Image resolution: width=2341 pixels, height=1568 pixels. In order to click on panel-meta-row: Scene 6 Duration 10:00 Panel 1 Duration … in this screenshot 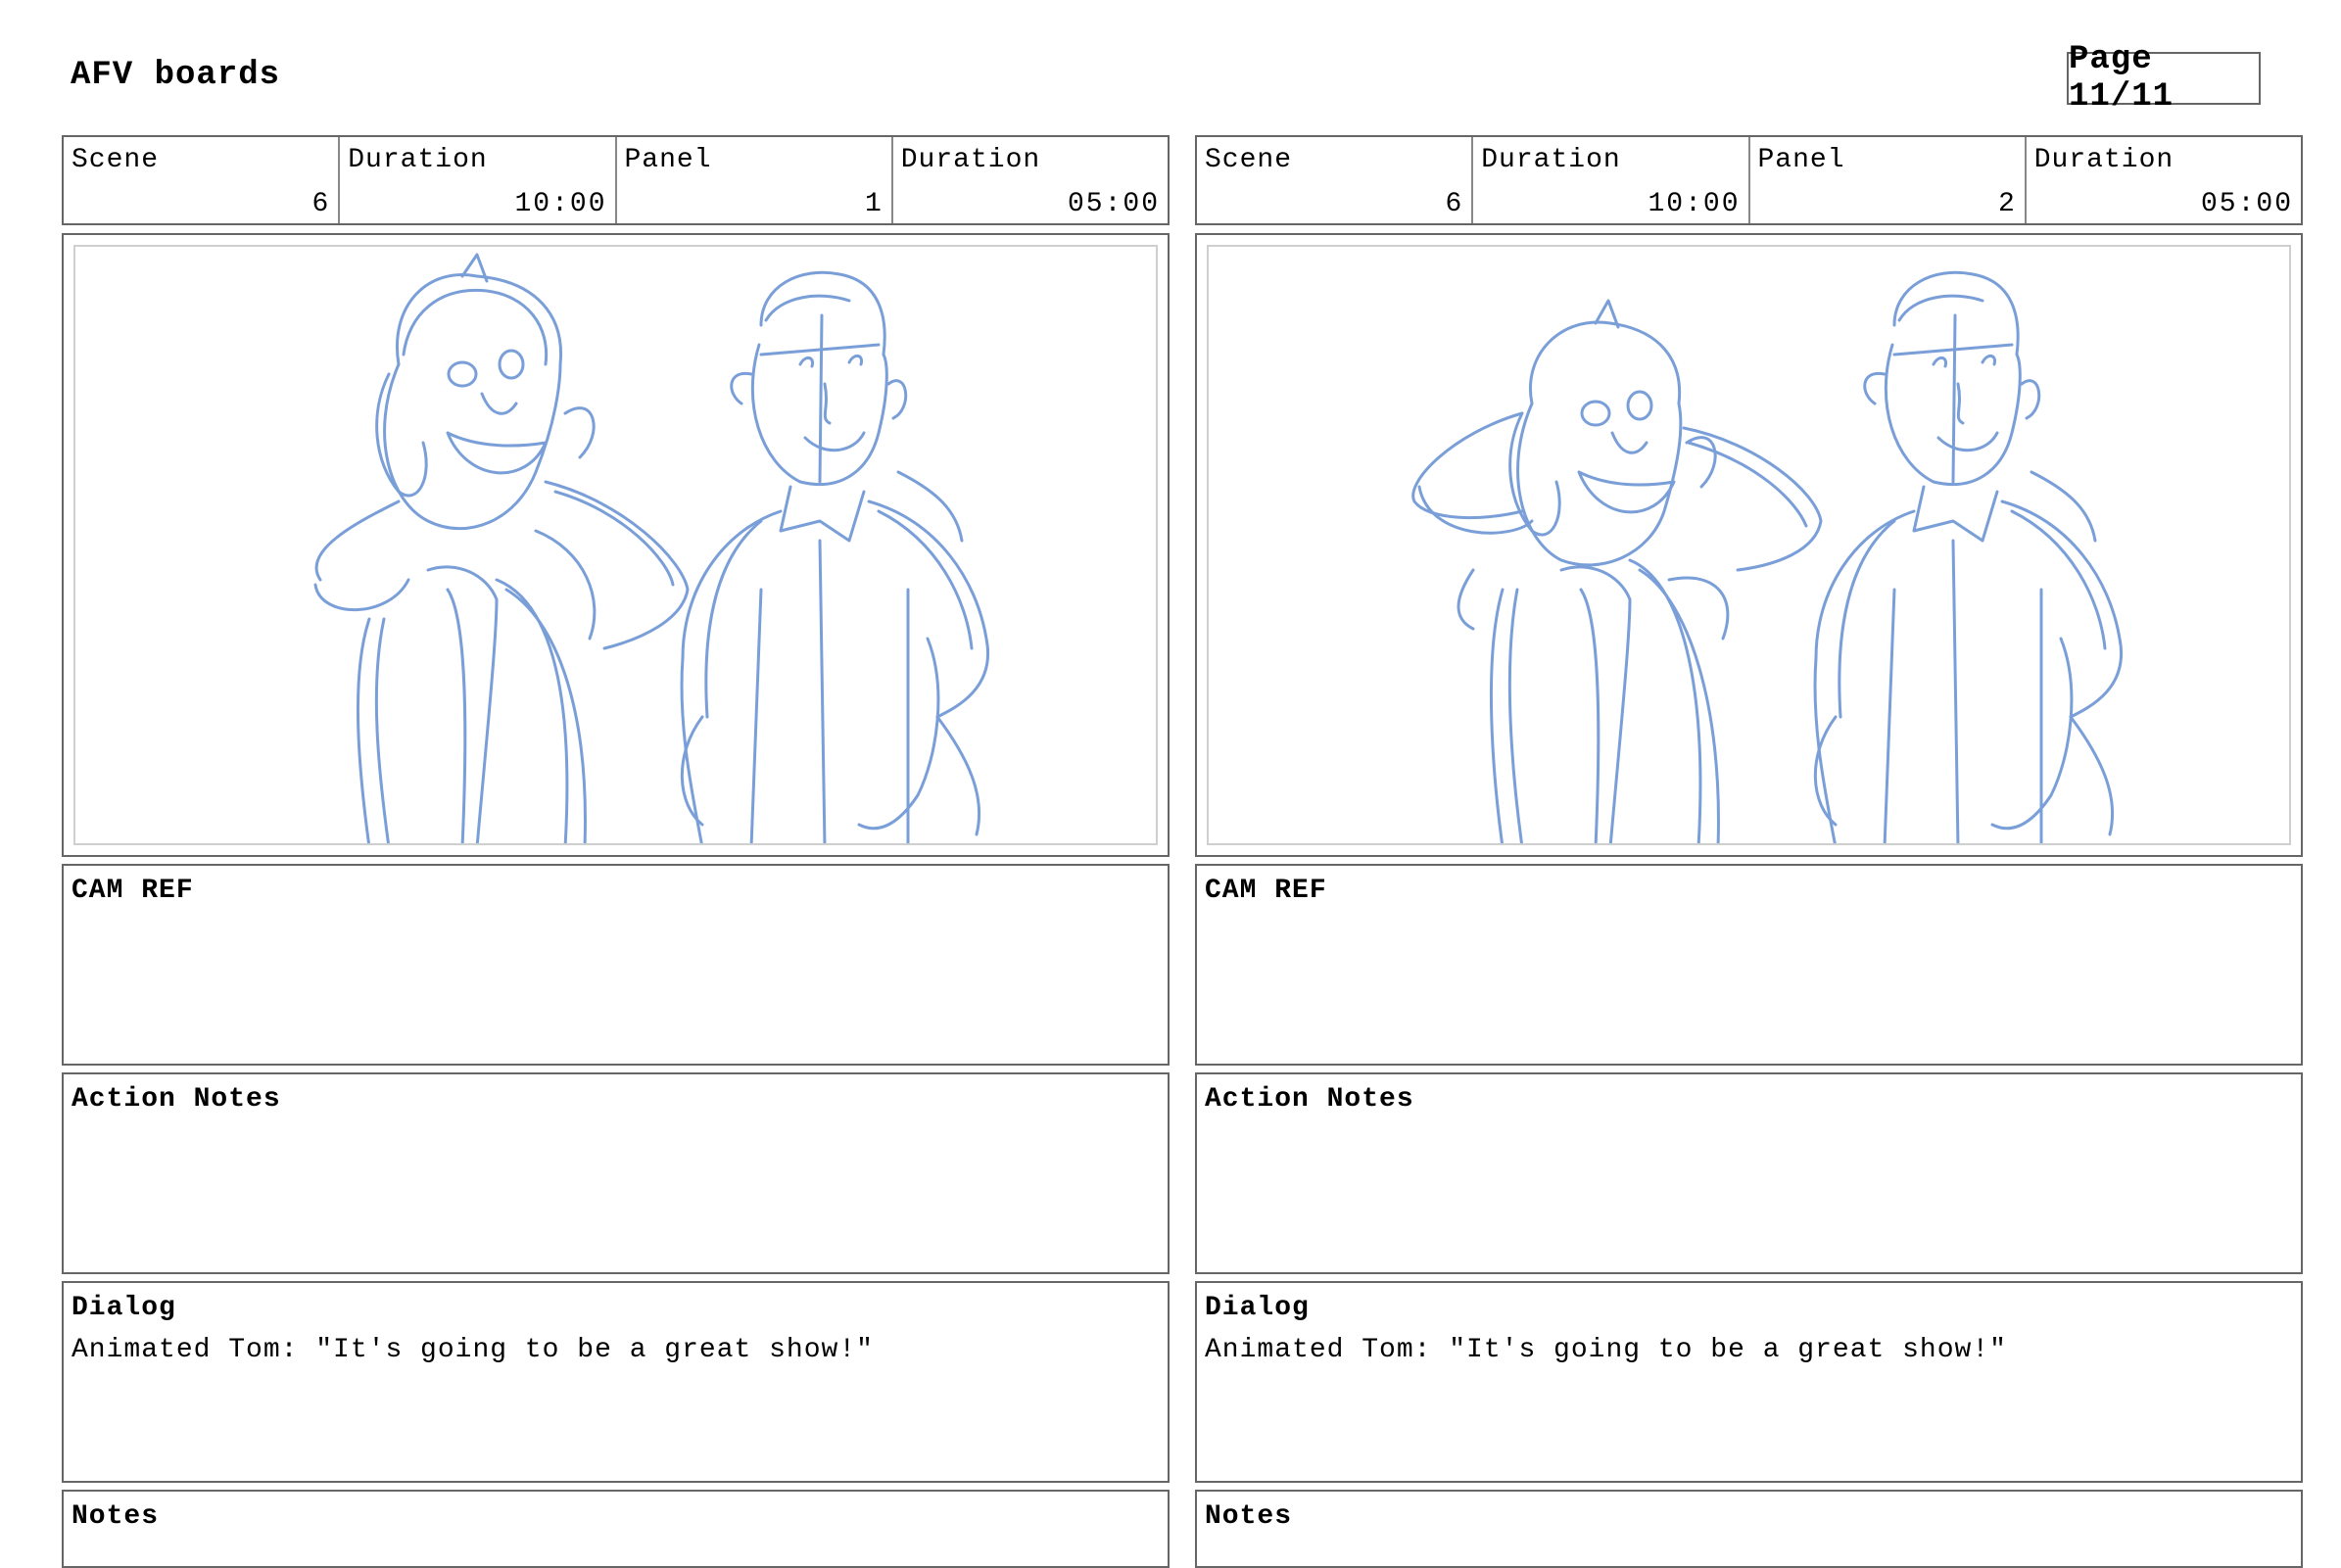, I will do `click(616, 180)`.